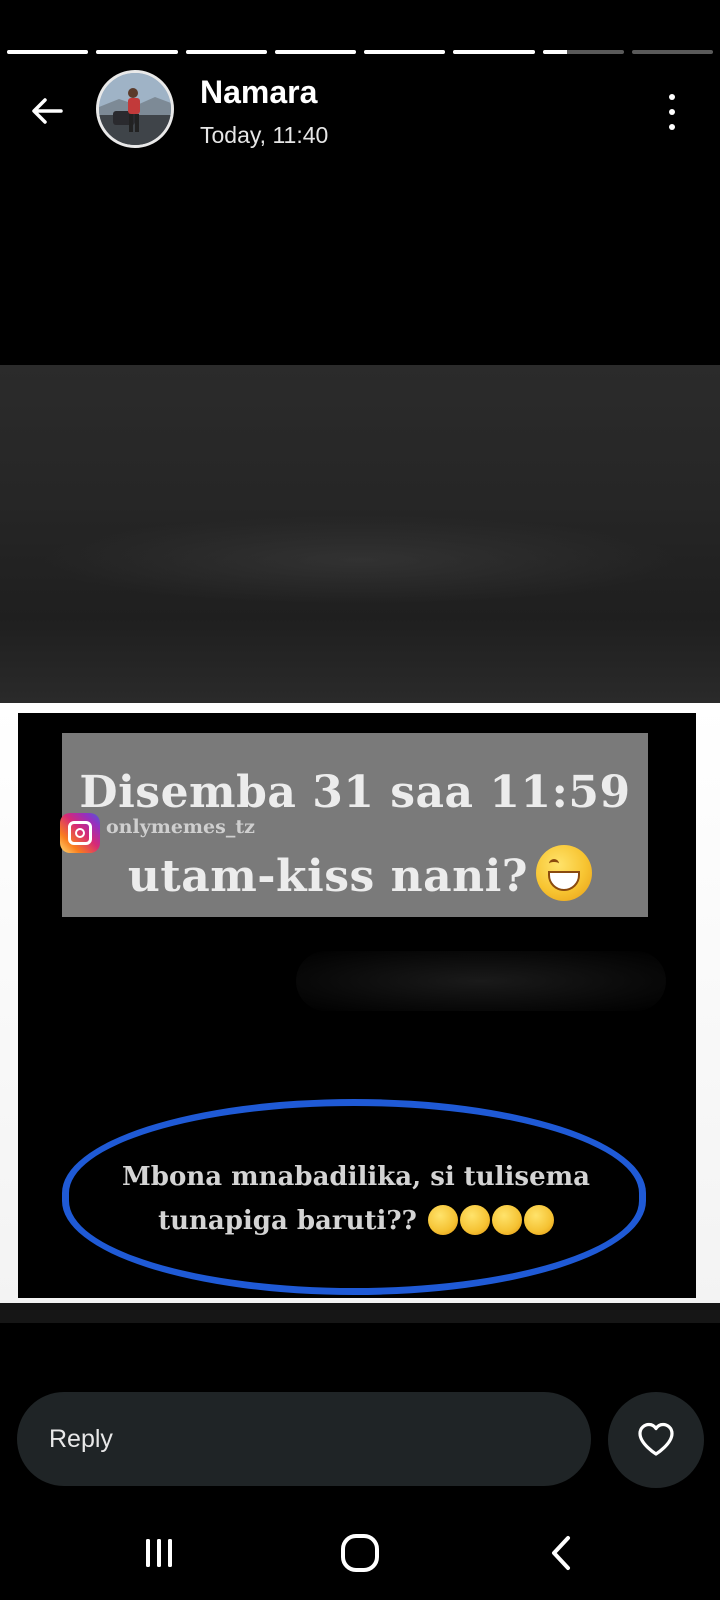  I want to click on comment-line-2: tunapiga baruti??, so click(356, 1221).